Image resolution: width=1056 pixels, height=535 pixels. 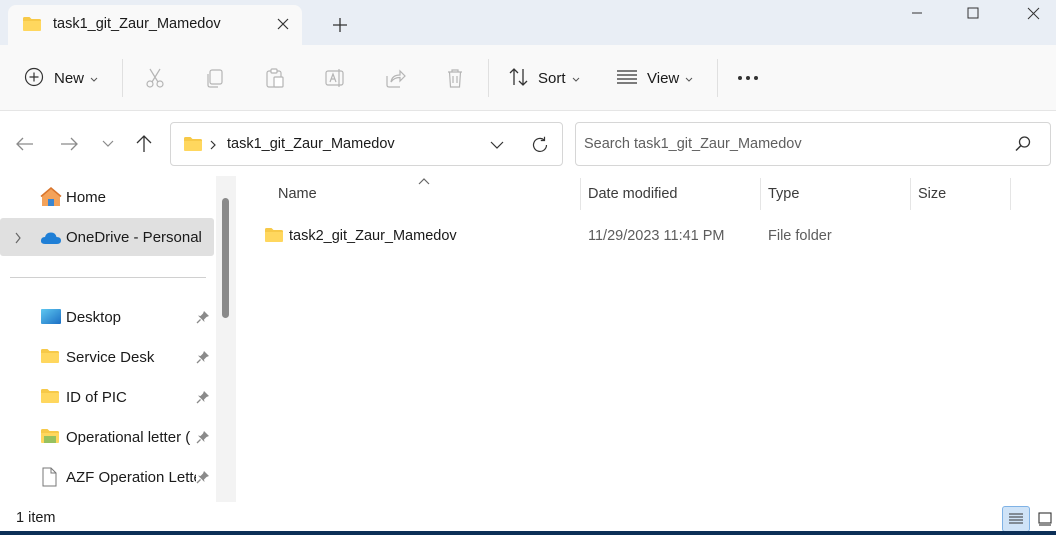 I want to click on back-arrow-icon, so click(x=25, y=144).